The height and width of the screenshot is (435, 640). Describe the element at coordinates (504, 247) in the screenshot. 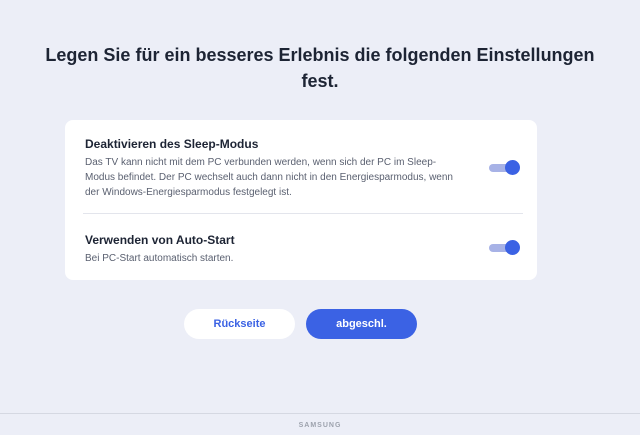

I see `auto-start-toggle` at that location.